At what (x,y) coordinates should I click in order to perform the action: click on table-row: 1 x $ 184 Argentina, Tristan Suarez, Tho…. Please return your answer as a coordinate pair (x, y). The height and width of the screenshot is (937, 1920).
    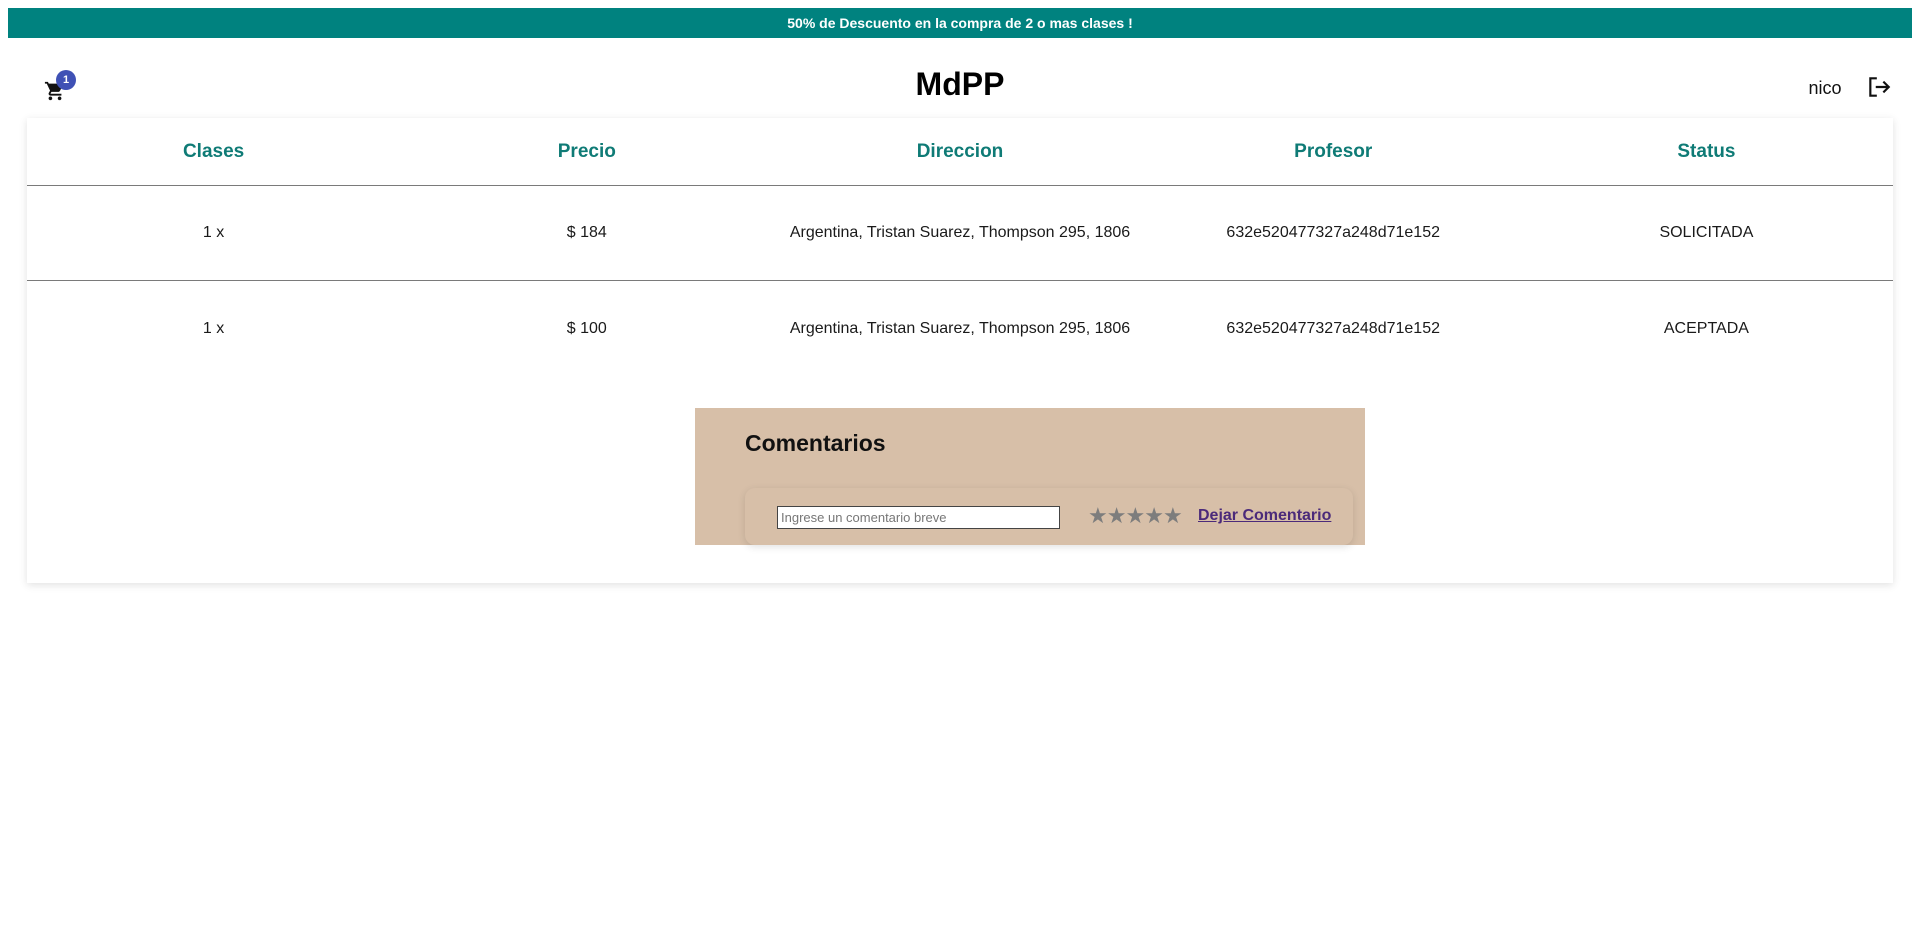
    Looking at the image, I should click on (960, 233).